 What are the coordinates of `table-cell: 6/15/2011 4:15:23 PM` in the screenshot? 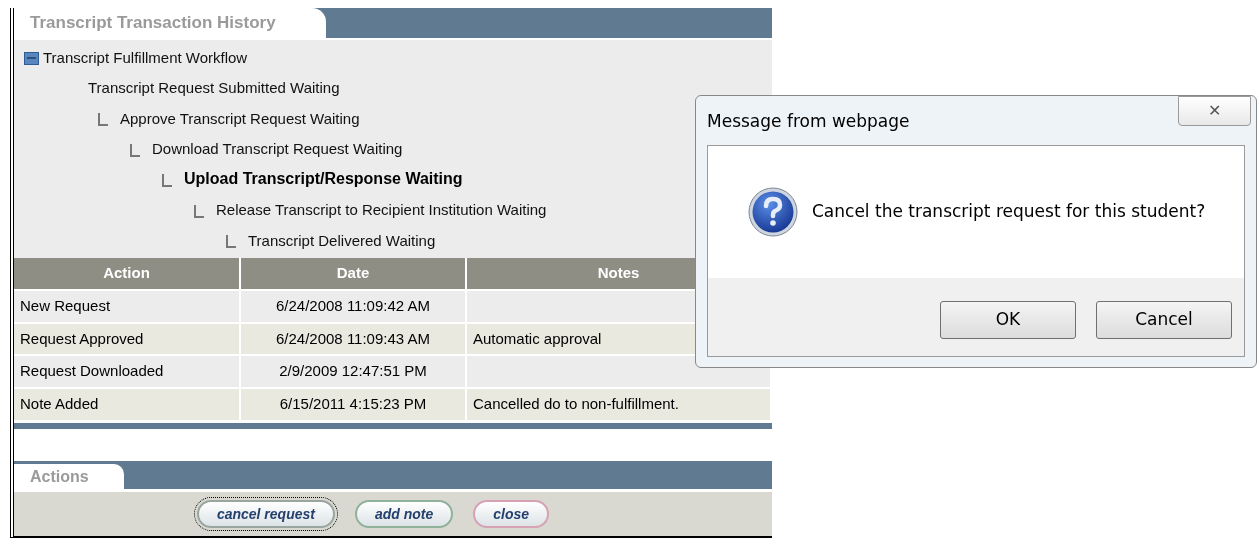 It's located at (353, 403).